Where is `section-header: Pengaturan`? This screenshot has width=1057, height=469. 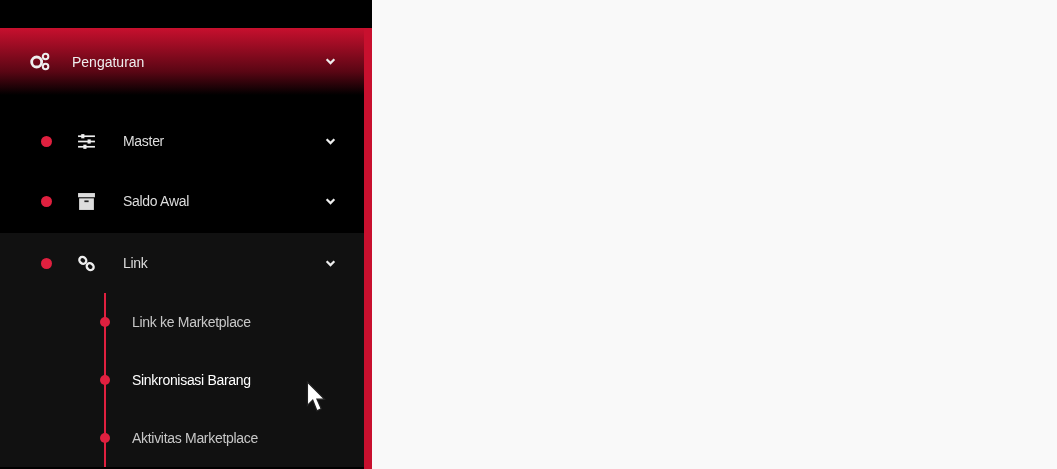
section-header: Pengaturan is located at coordinates (182, 61).